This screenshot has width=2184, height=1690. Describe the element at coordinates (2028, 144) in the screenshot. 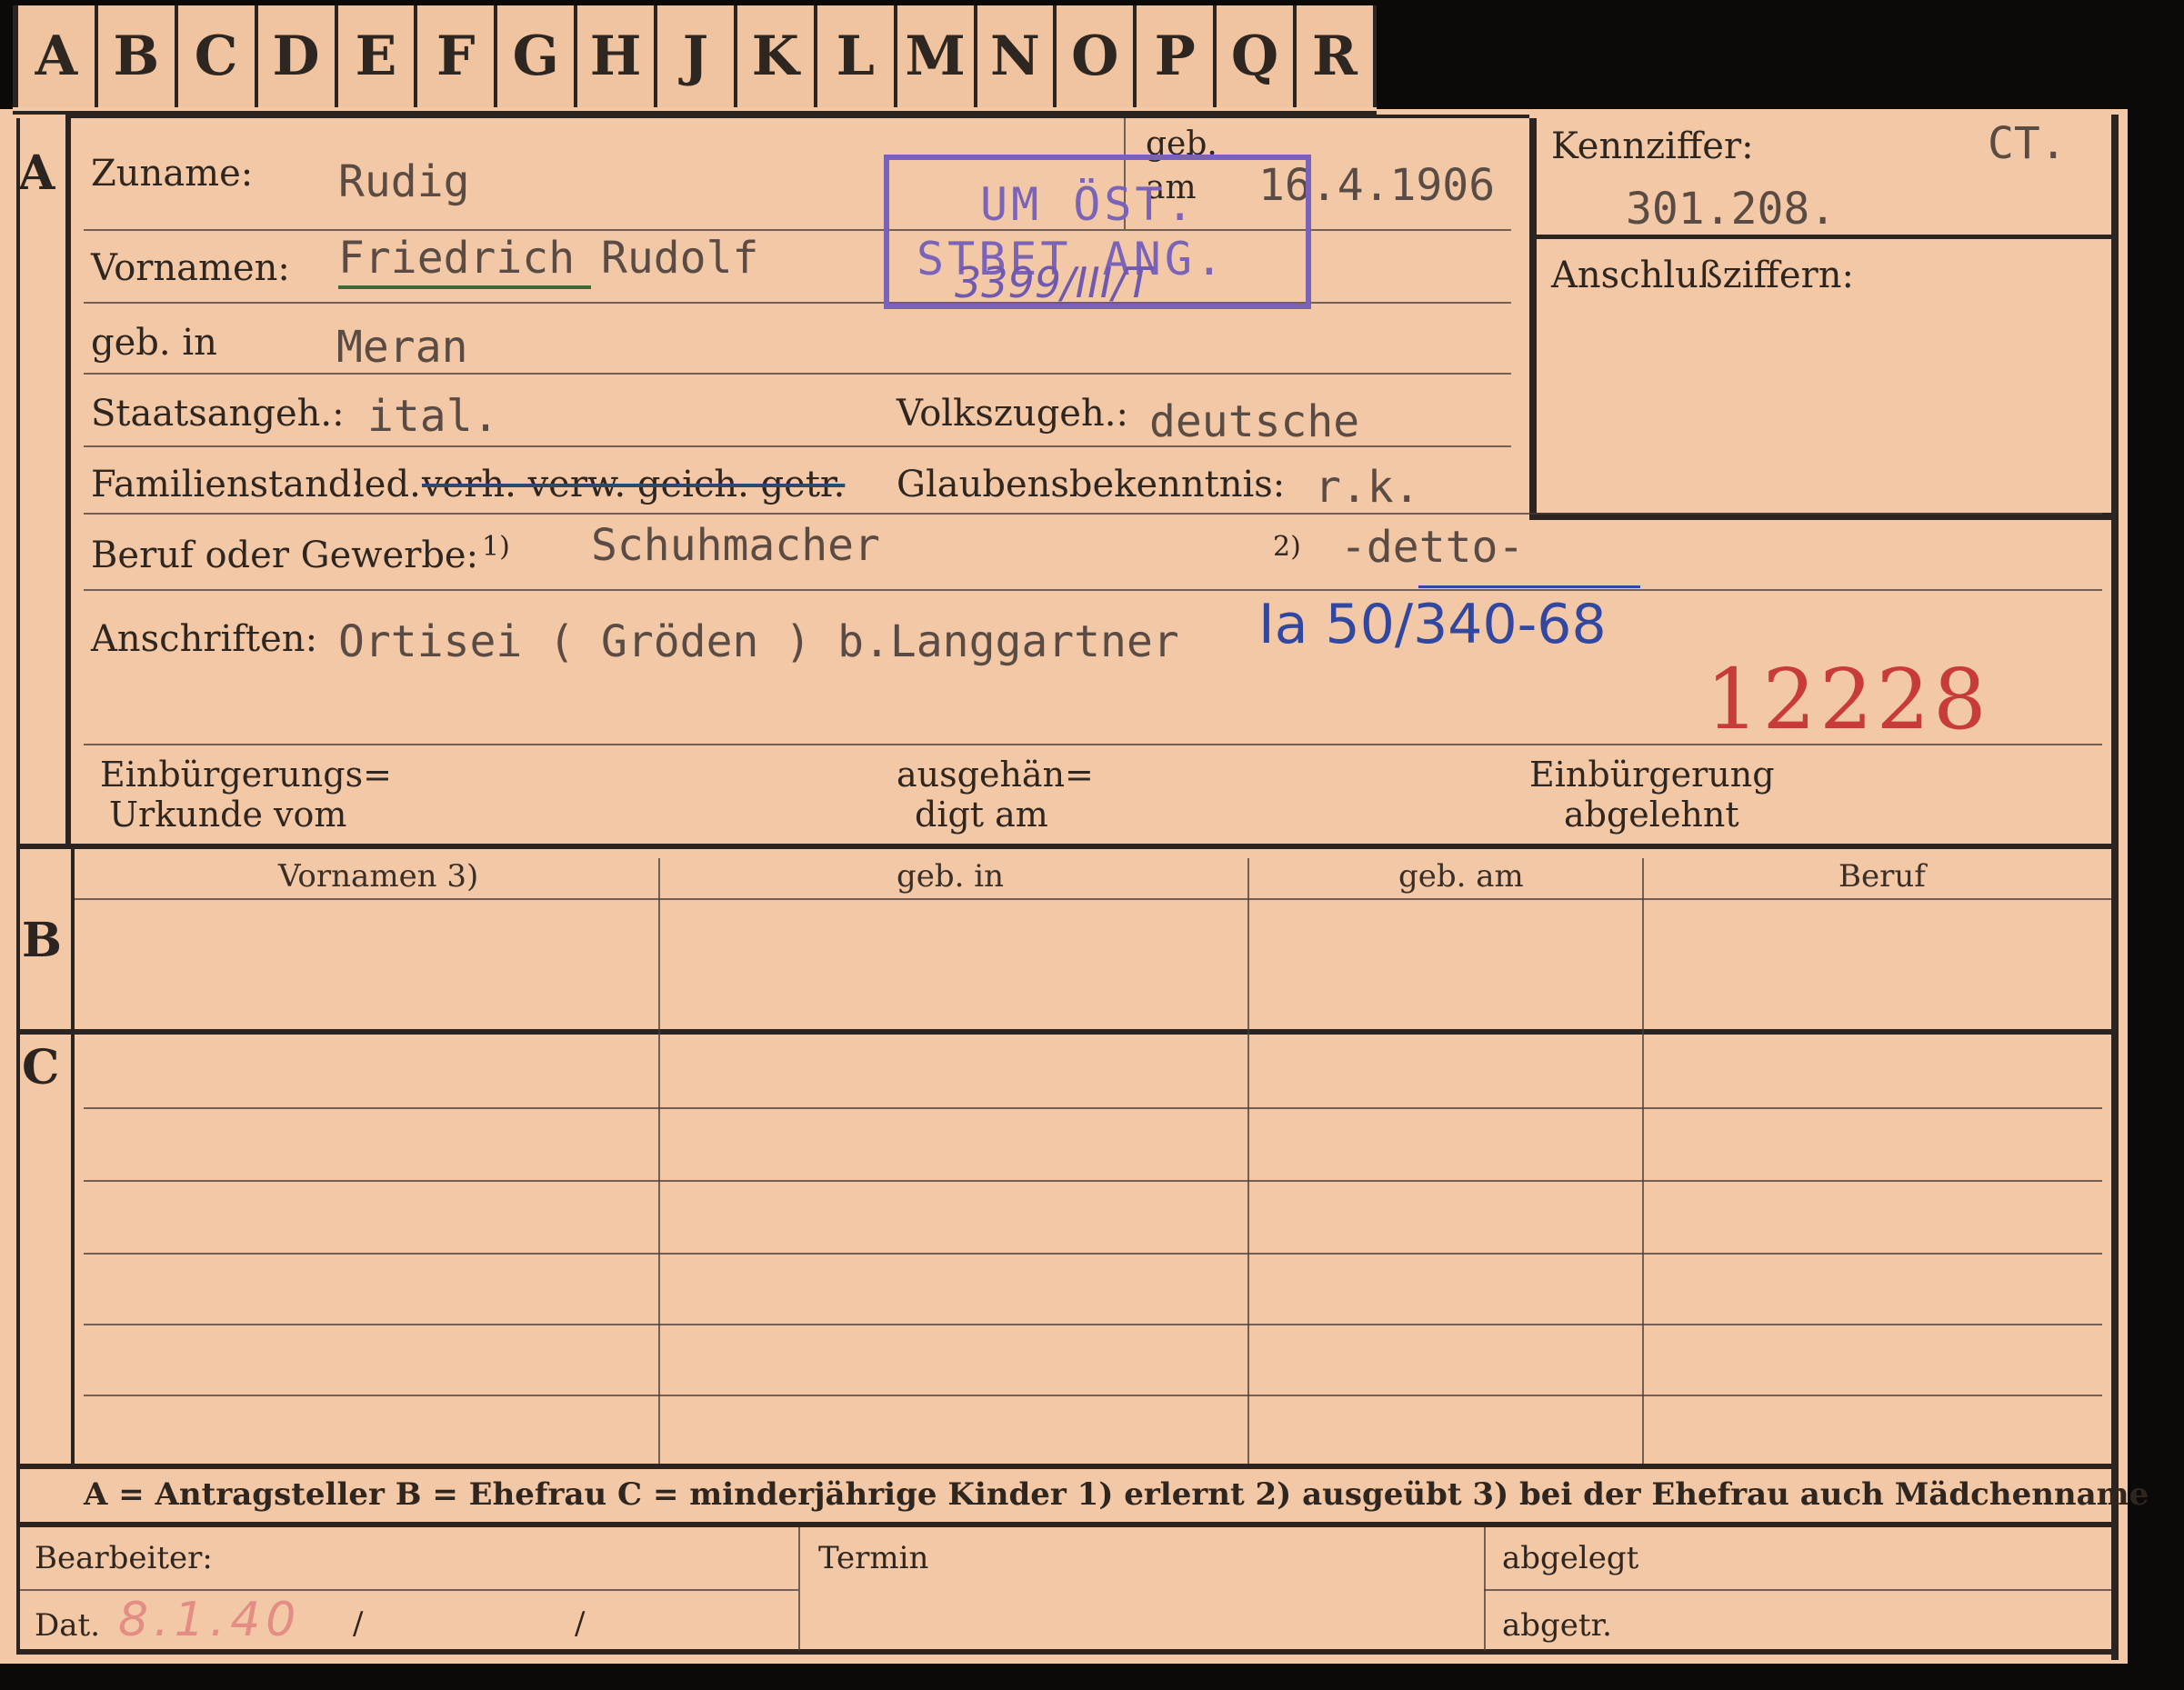

I see `kennziffer-prefix: CT.` at that location.